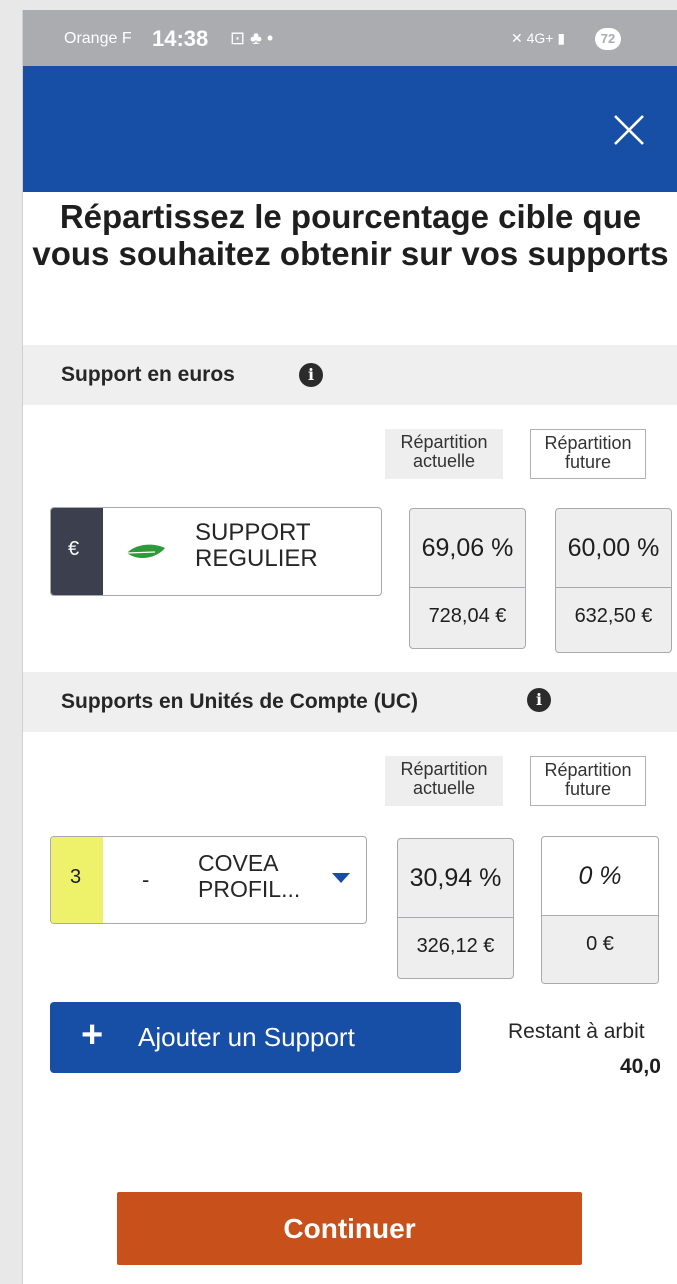 The image size is (677, 1284). What do you see at coordinates (246, 1037) in the screenshot?
I see `add-support-label: Ajouter un Support` at bounding box center [246, 1037].